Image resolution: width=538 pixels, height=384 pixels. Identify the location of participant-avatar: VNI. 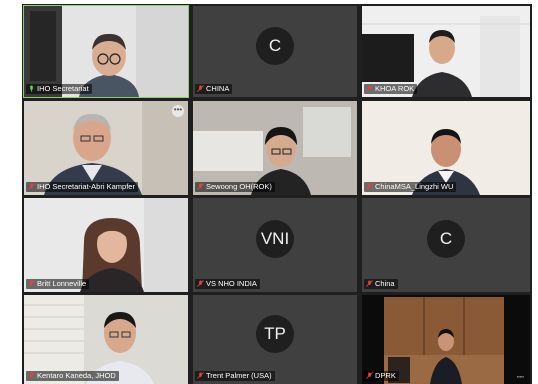
(275, 239).